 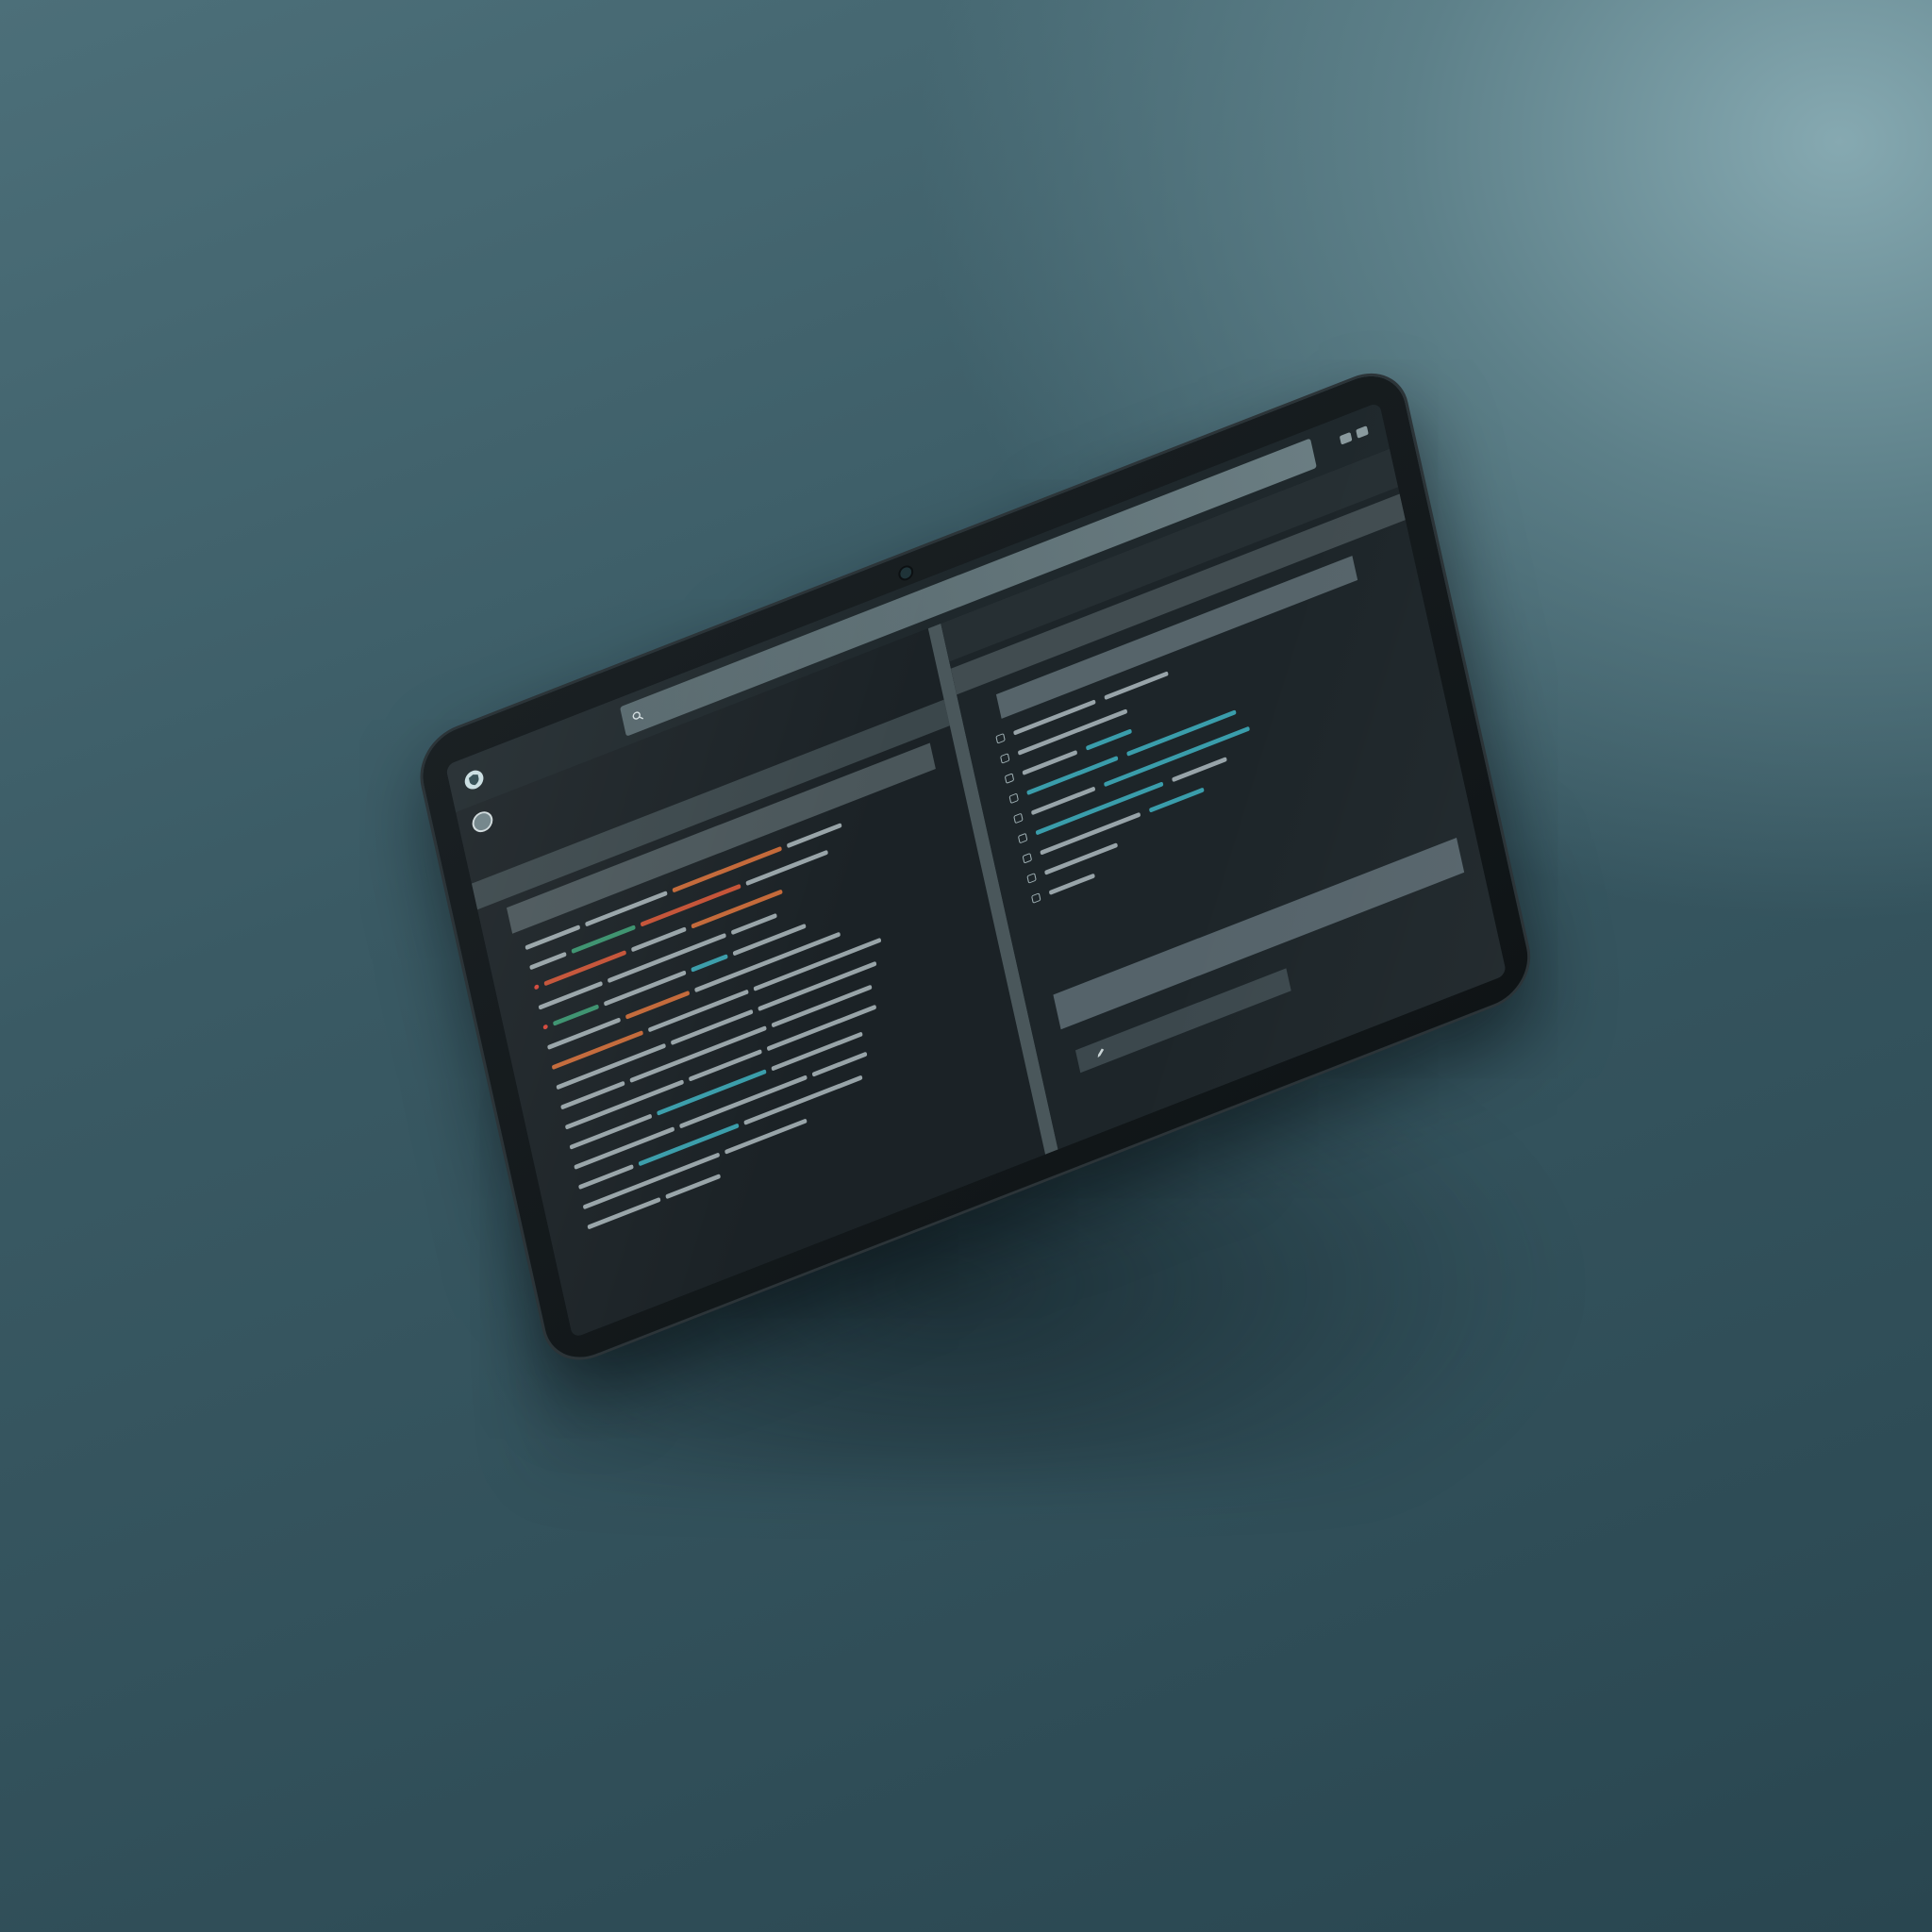 I want to click on search-icon, so click(x=638, y=715).